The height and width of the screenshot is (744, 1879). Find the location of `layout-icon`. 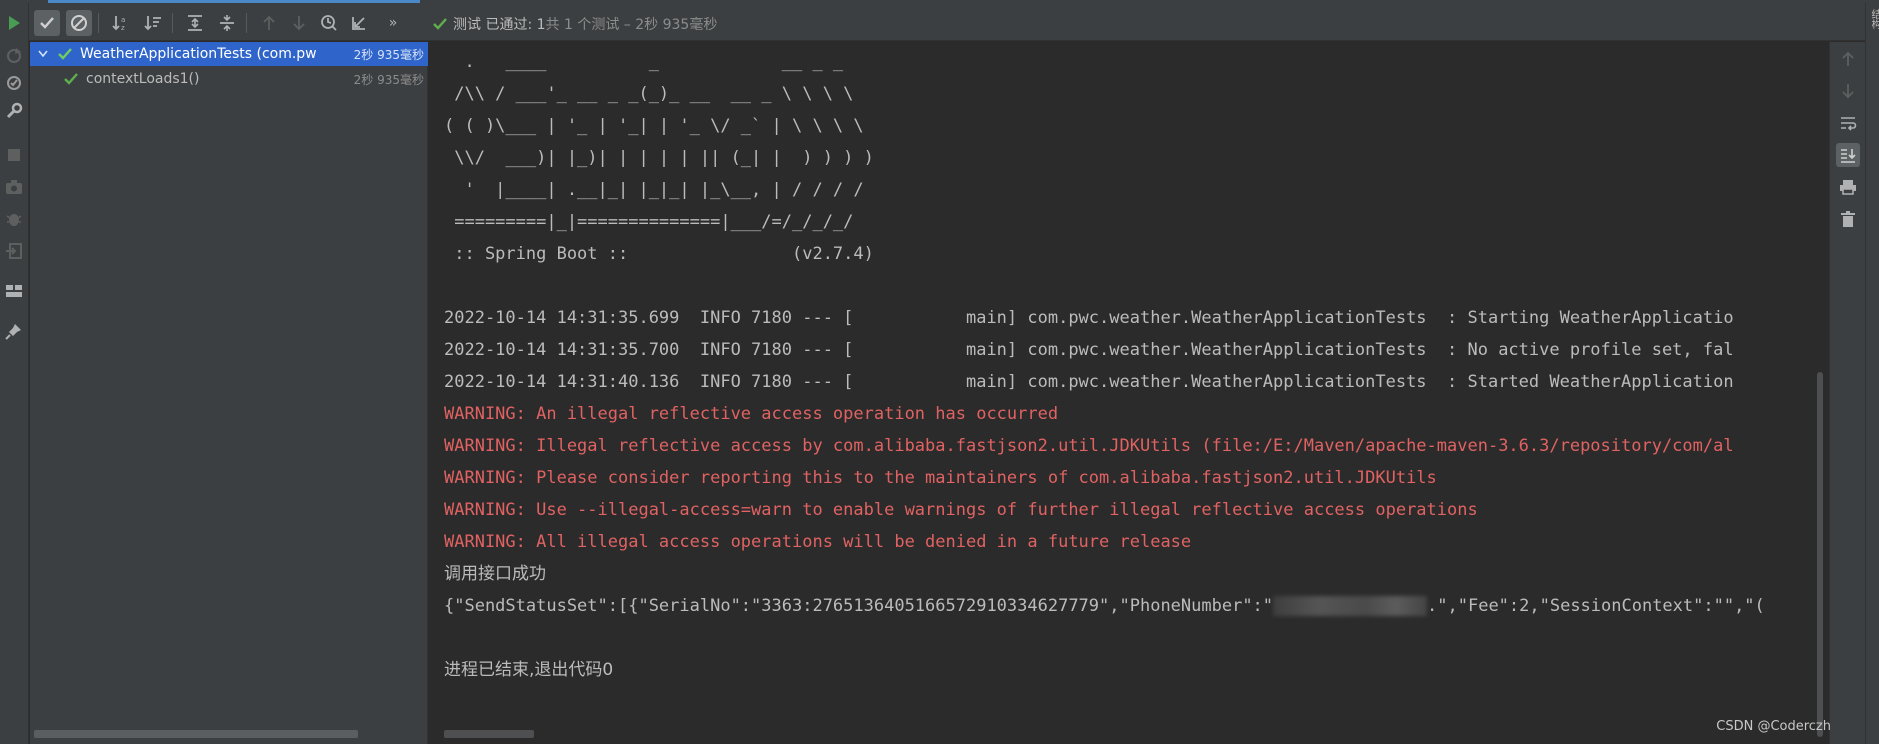

layout-icon is located at coordinates (14, 291).